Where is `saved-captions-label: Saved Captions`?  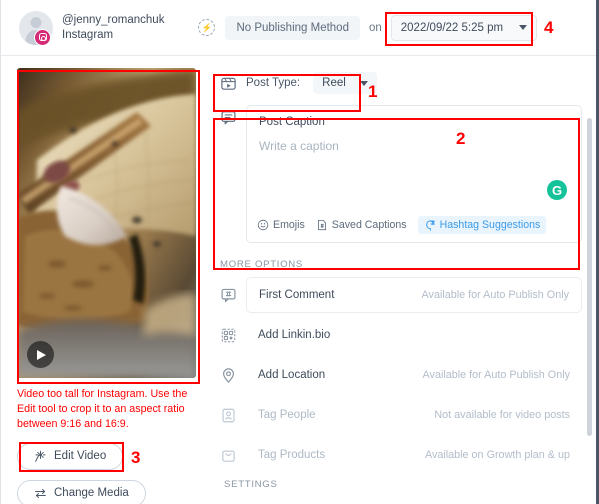
saved-captions-label: Saved Captions is located at coordinates (369, 225).